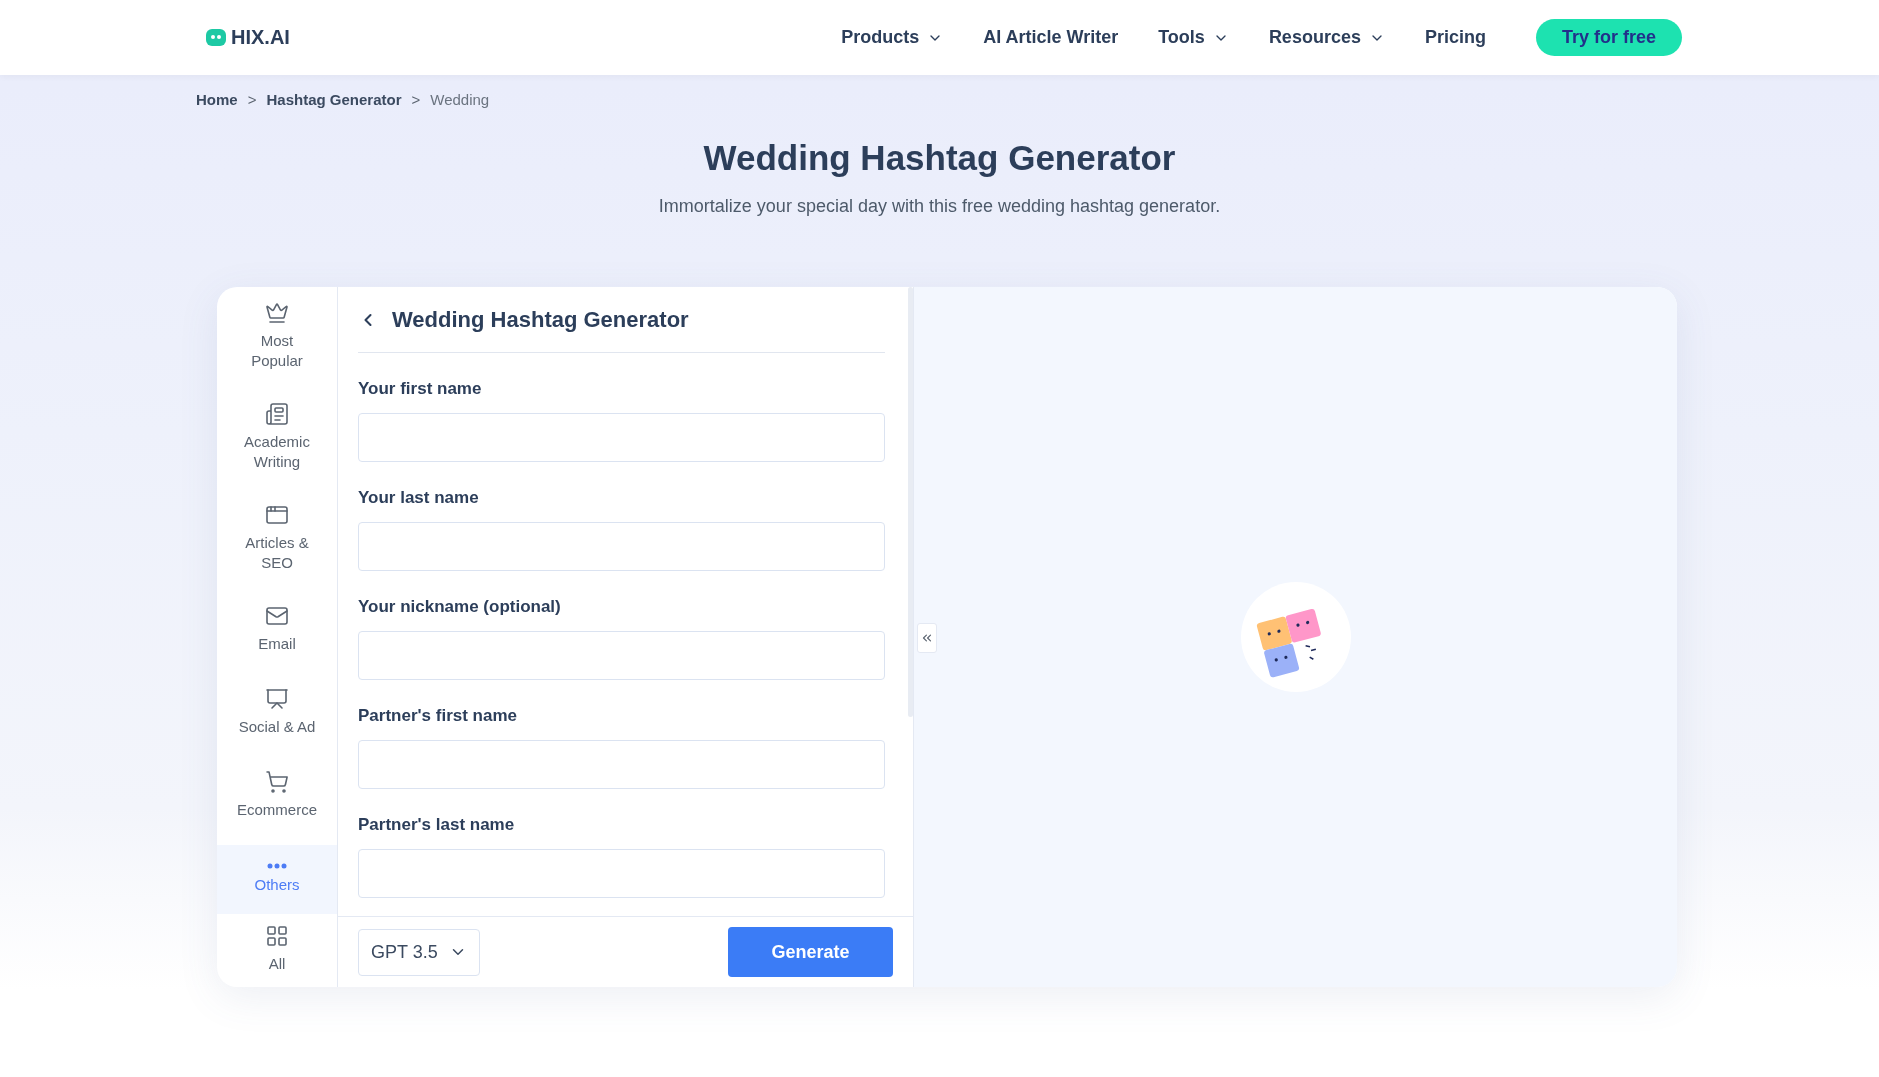 The image size is (1879, 1077). I want to click on sidebar-item: Most Popular, so click(277, 339).